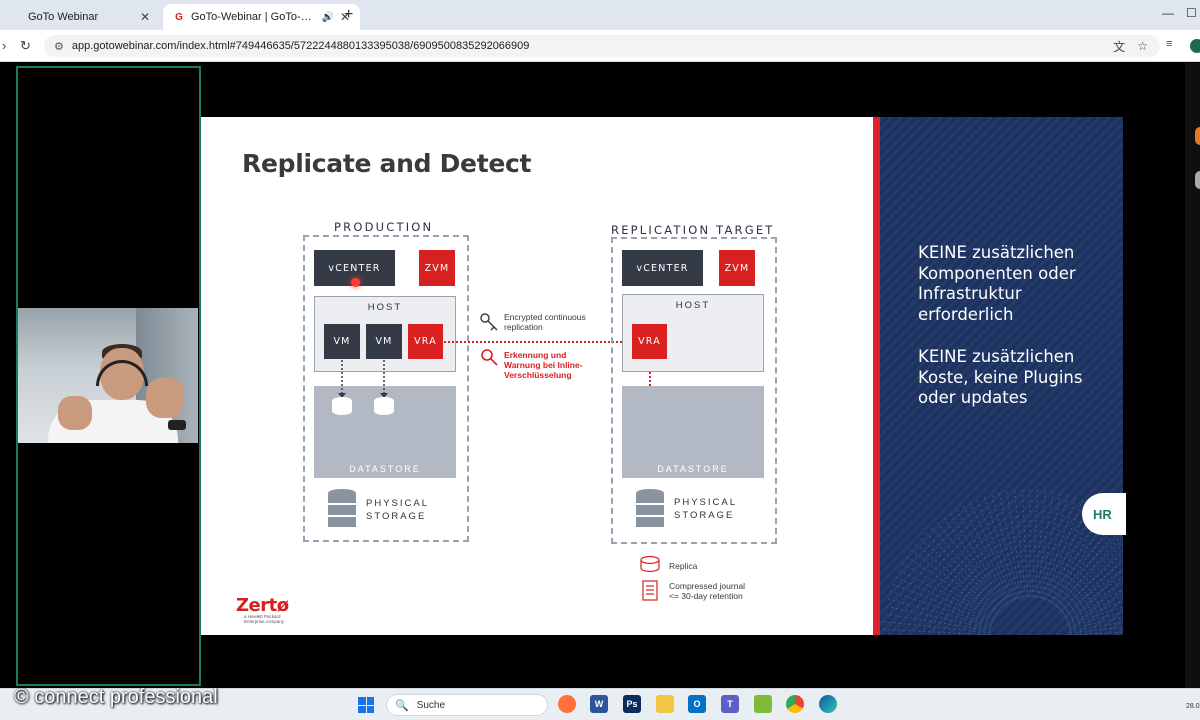 The height and width of the screenshot is (720, 1200). I want to click on decorative-burst, so click(1001, 561).